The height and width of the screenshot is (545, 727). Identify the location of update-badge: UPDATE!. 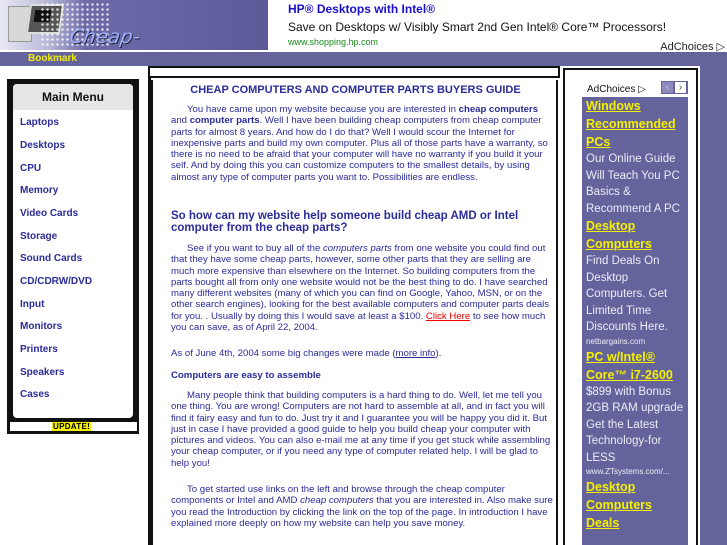
(72, 426).